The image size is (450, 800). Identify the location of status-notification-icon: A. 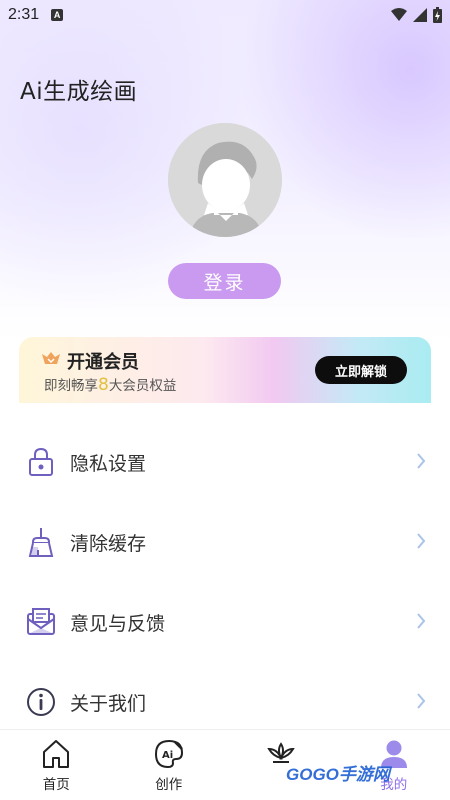
(57, 15).